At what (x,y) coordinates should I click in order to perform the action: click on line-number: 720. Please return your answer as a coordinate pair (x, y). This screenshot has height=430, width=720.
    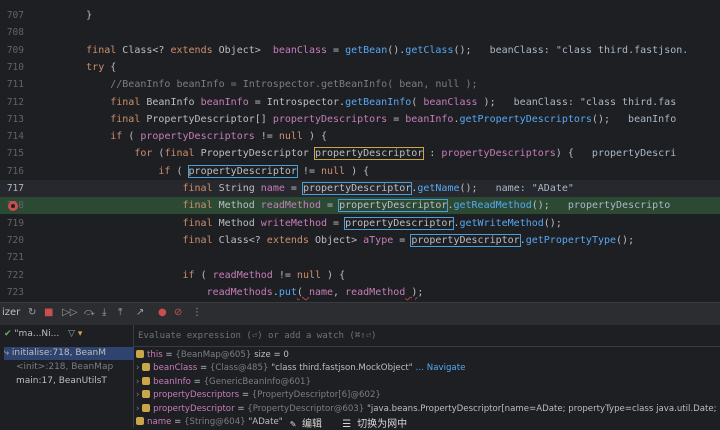
    Looking at the image, I should click on (15, 240).